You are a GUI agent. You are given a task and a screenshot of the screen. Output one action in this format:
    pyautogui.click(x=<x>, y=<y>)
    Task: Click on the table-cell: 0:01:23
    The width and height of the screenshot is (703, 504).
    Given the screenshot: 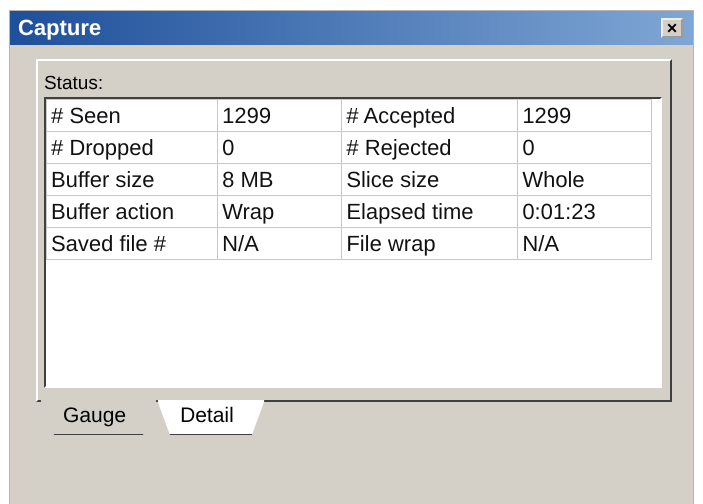 What is the action you would take?
    pyautogui.click(x=585, y=212)
    